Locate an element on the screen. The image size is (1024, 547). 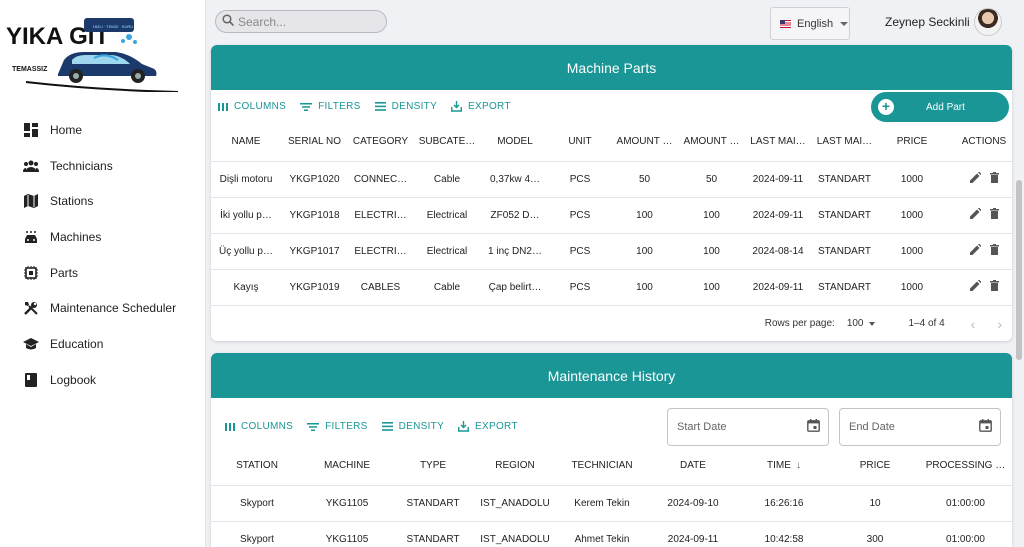
sidebar-item-stations: Stations is located at coordinates (103, 201).